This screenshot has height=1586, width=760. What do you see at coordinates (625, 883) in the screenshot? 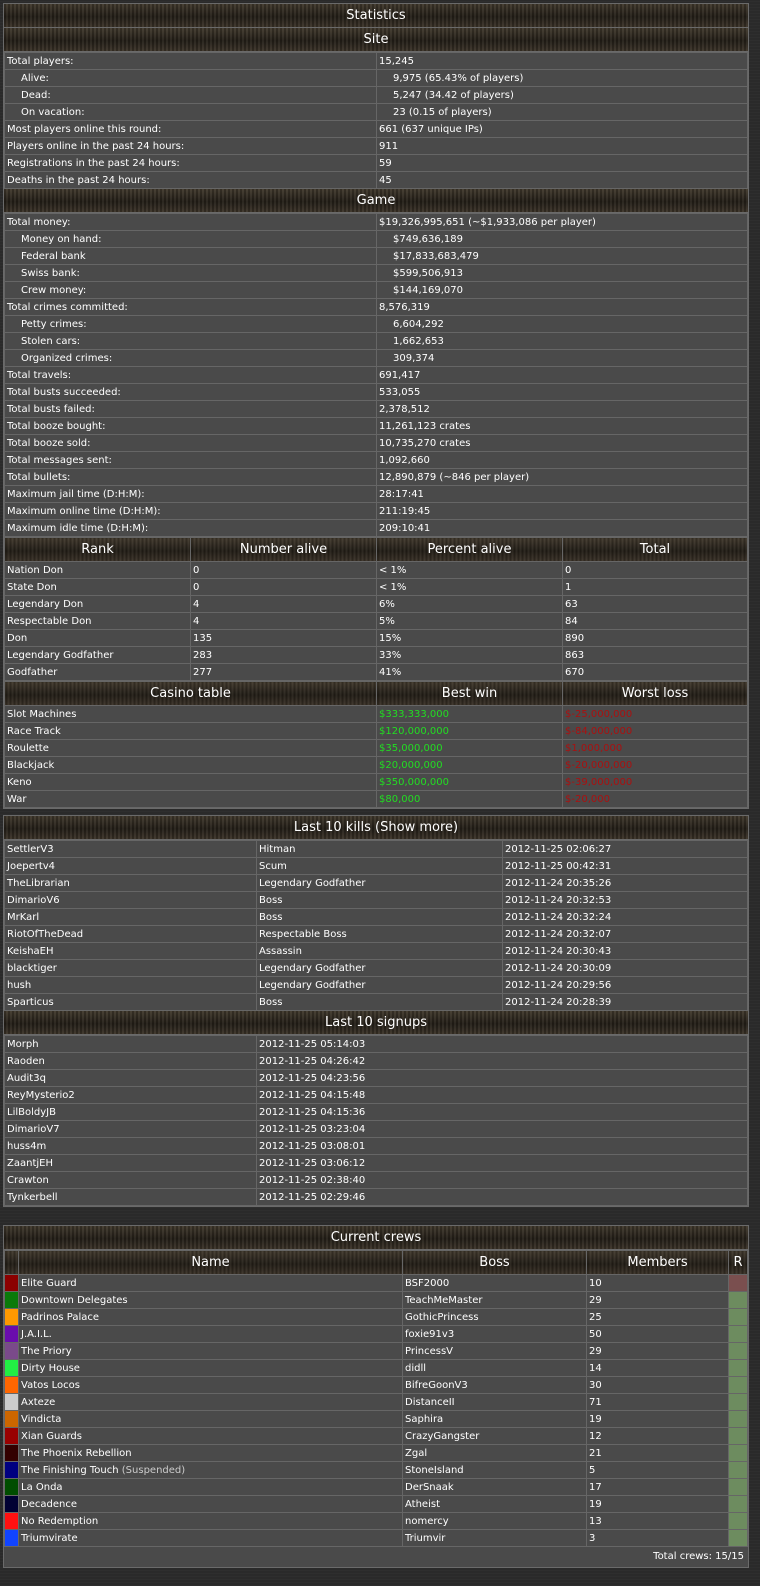
I see `kill-time: 2012-11-24 20:35:26` at bounding box center [625, 883].